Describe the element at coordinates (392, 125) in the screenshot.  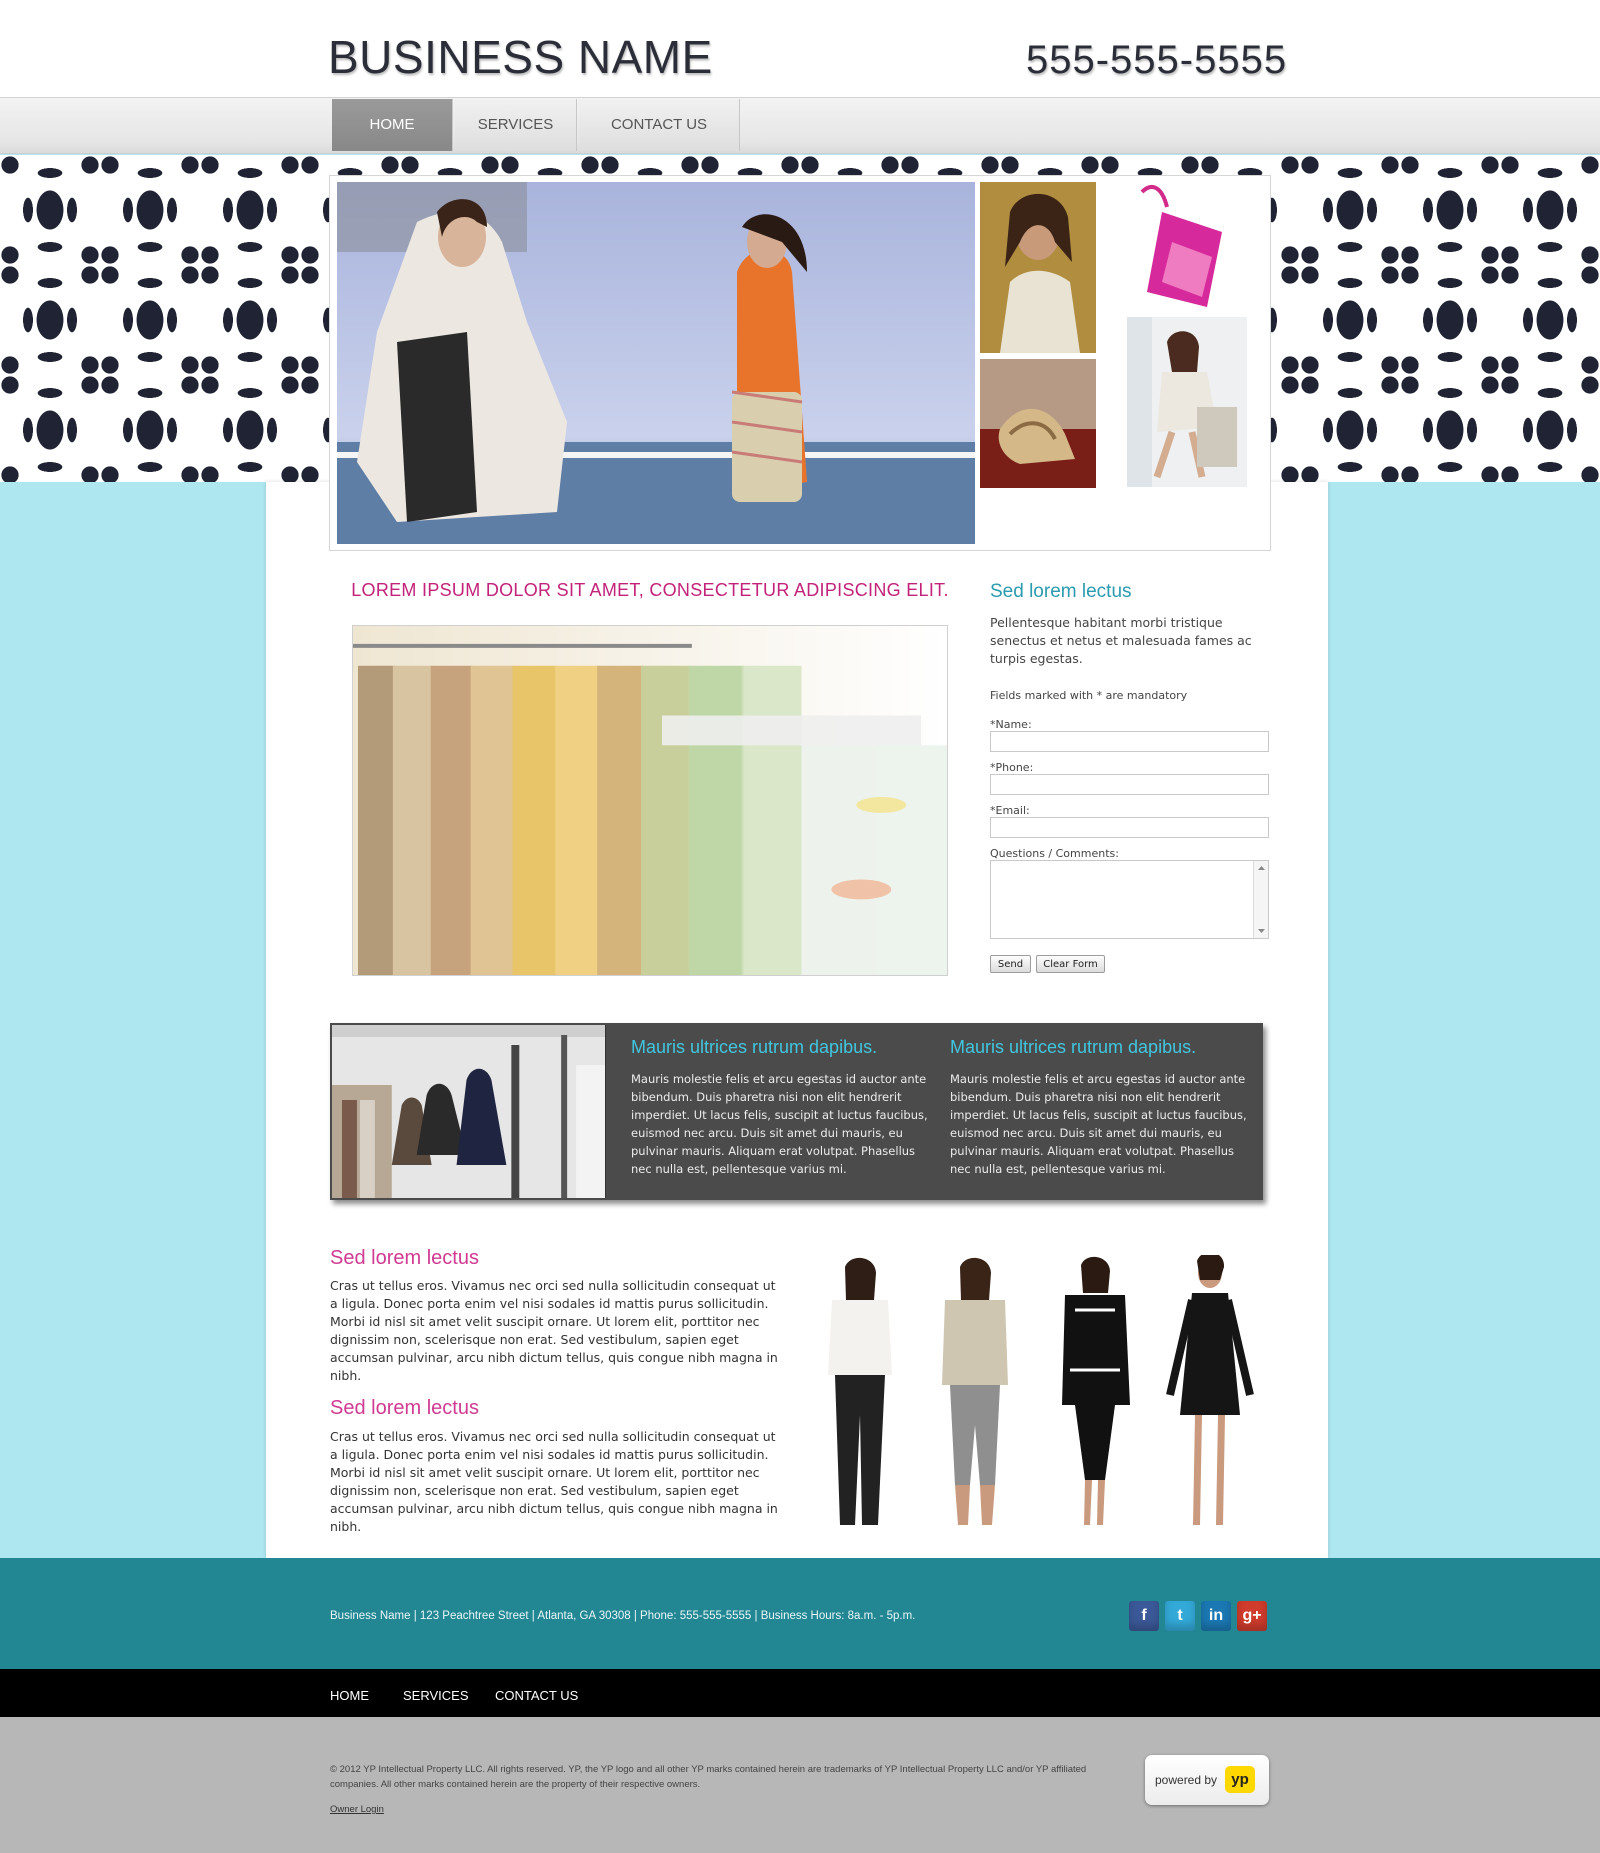
I see `nav-home: HOME` at that location.